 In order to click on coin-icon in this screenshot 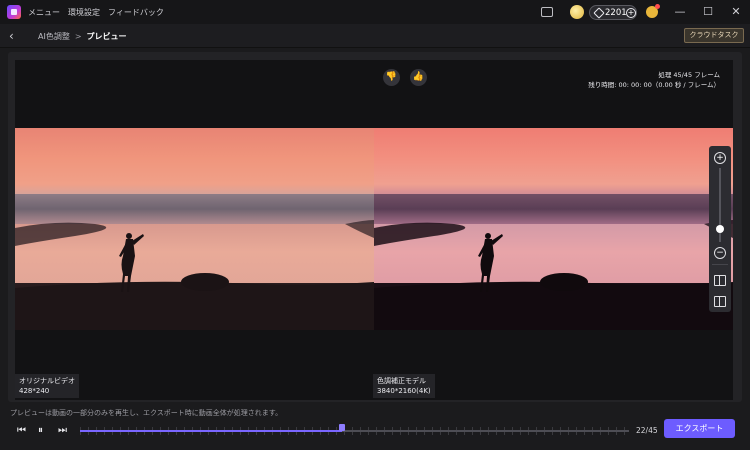, I will do `click(577, 12)`.